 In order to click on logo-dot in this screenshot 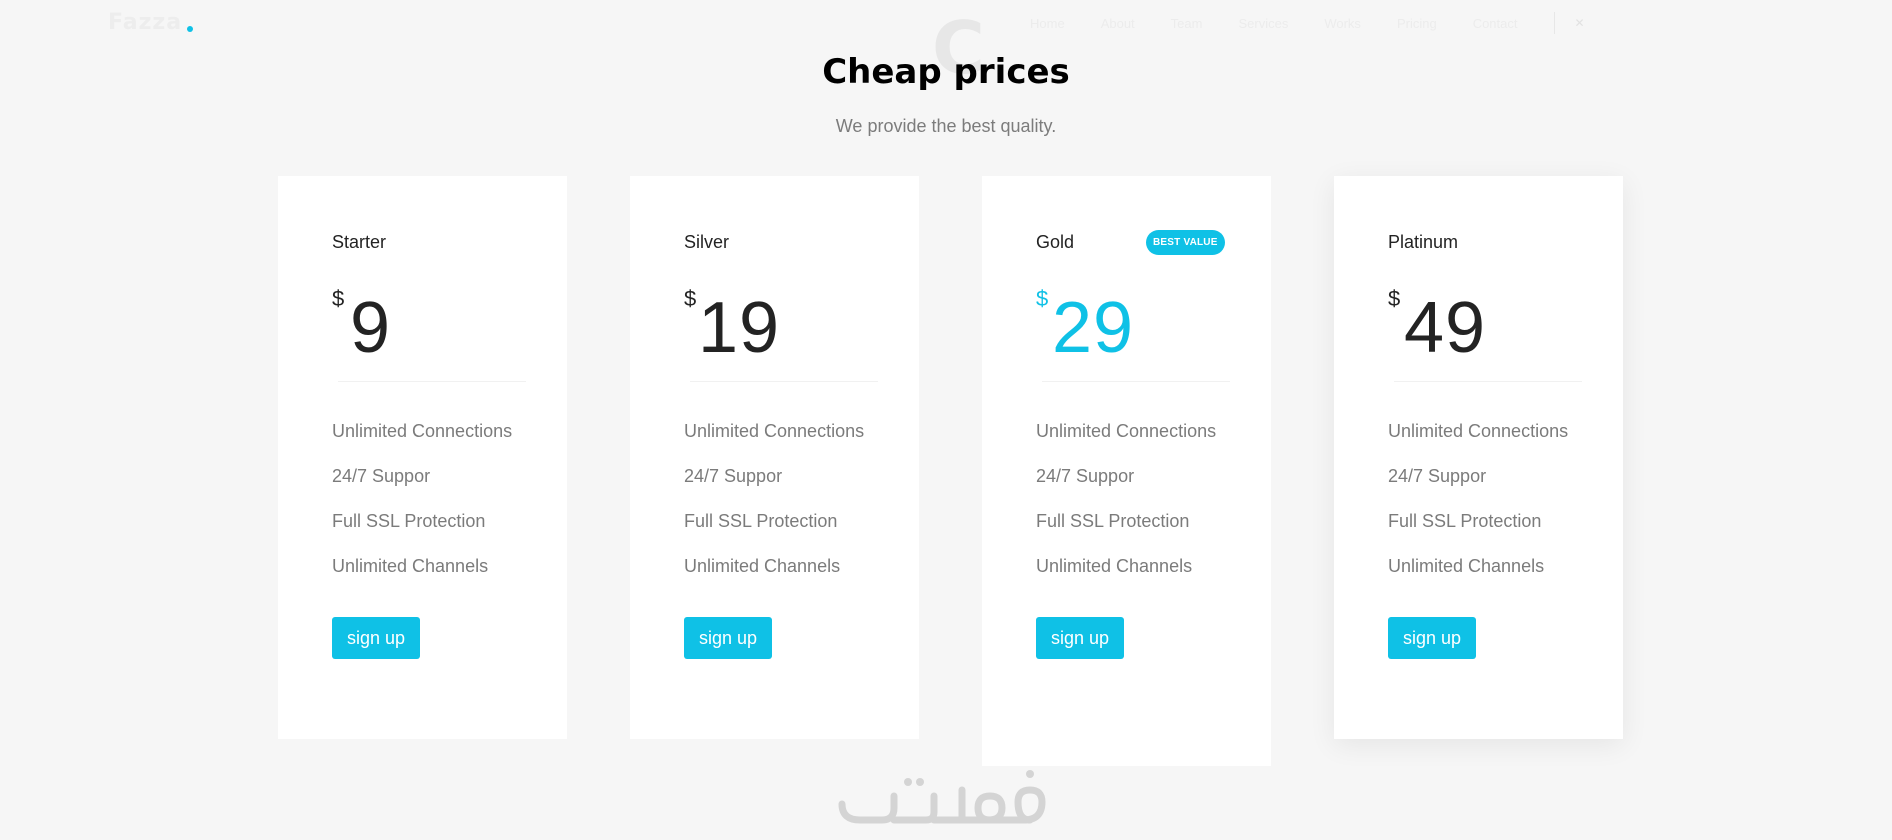, I will do `click(190, 29)`.